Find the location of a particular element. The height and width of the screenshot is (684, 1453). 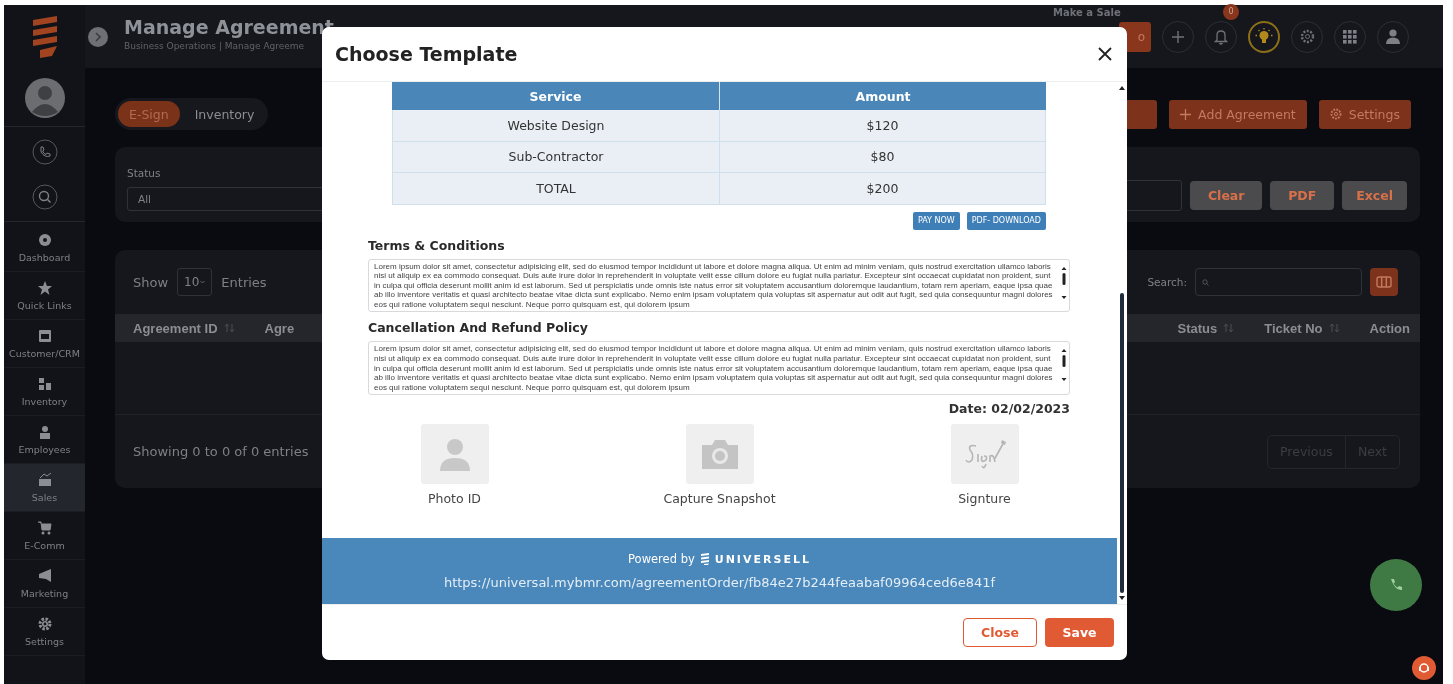

sidebar-item: Dashboard is located at coordinates (44, 248).